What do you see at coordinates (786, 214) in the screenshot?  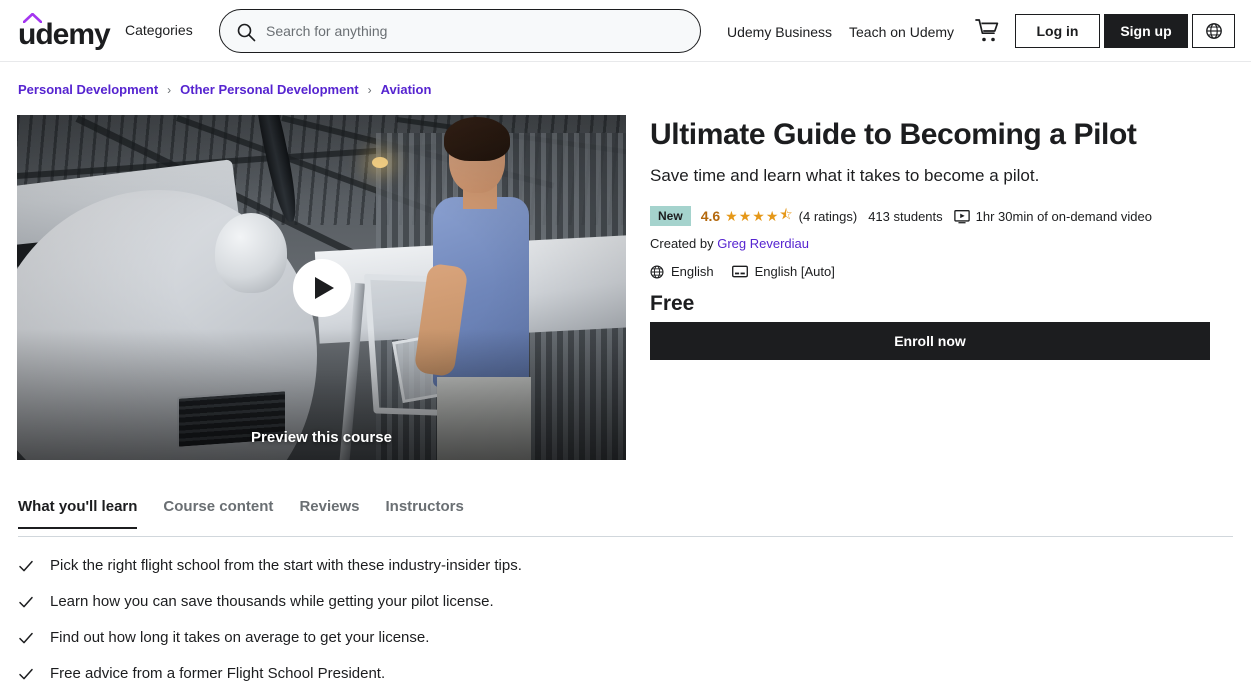 I see `star-half-icon: ⯪` at bounding box center [786, 214].